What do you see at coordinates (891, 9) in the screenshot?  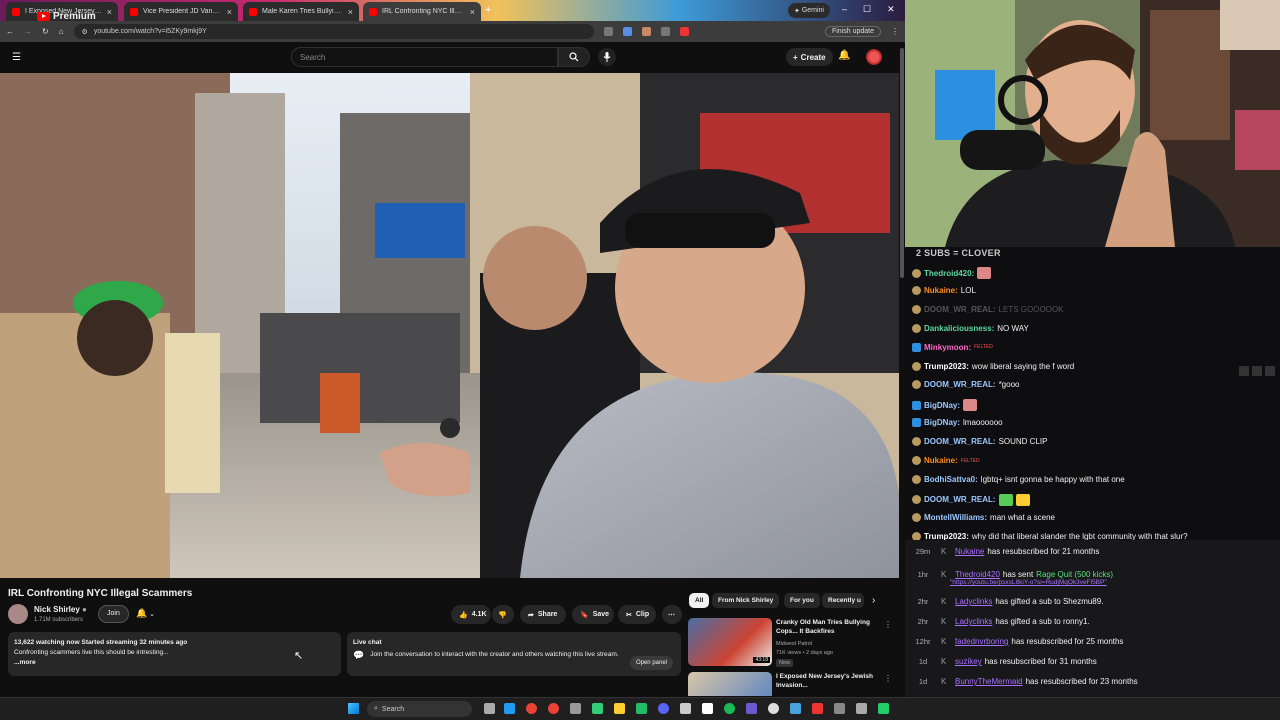 I see `close-window-icon: ✕` at bounding box center [891, 9].